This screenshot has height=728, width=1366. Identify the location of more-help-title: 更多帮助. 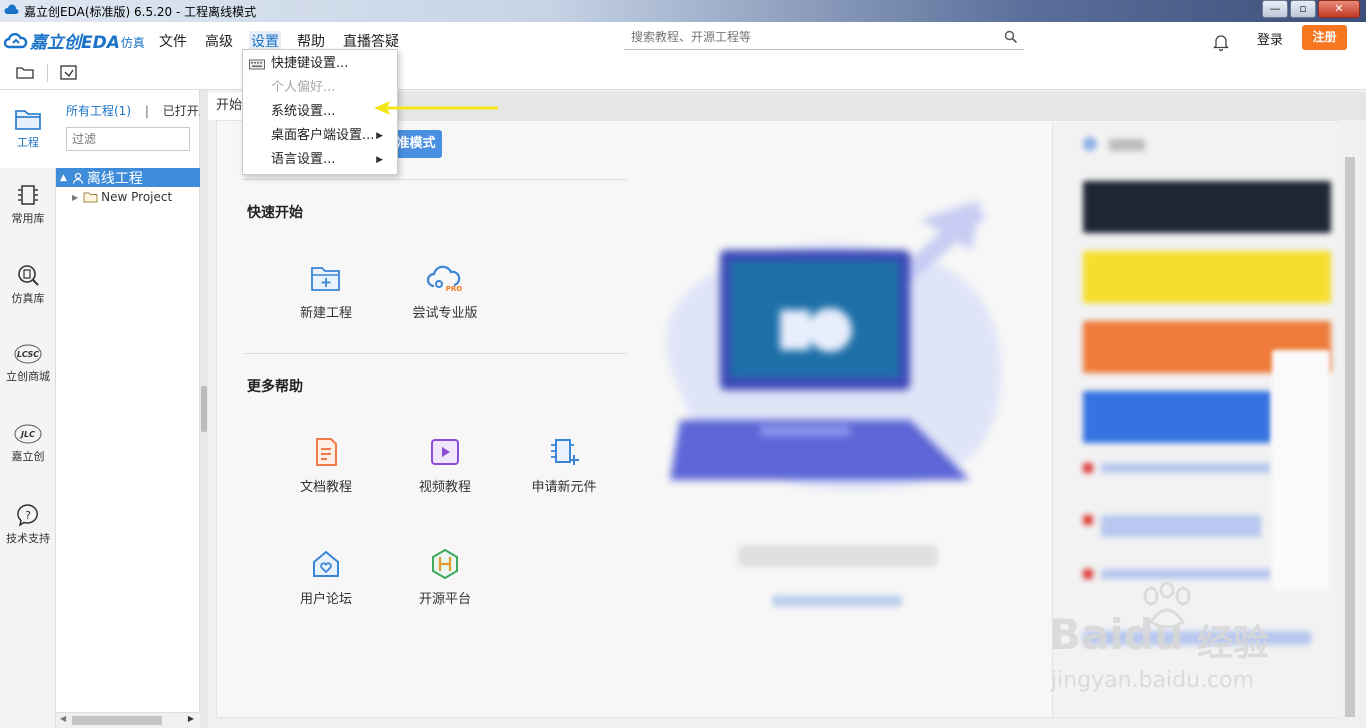
(275, 387).